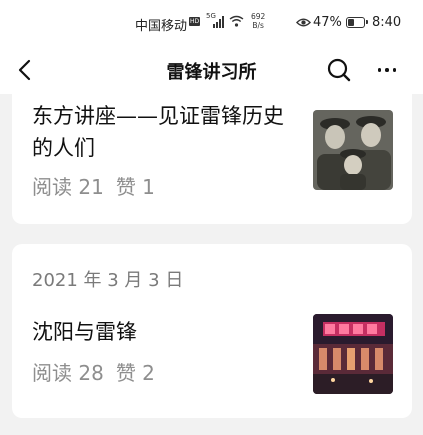 The height and width of the screenshot is (435, 423). I want to click on carrier-name: 中国移动, so click(161, 26).